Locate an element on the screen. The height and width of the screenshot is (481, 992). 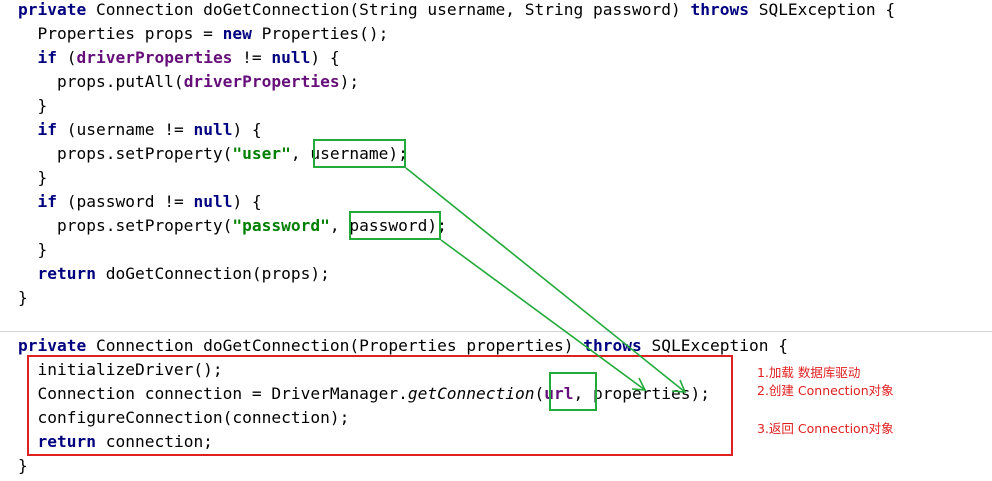
annotation-arrows is located at coordinates (546, 280).